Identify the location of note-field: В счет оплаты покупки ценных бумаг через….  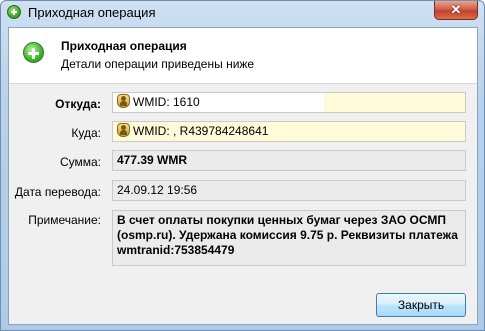
(289, 238).